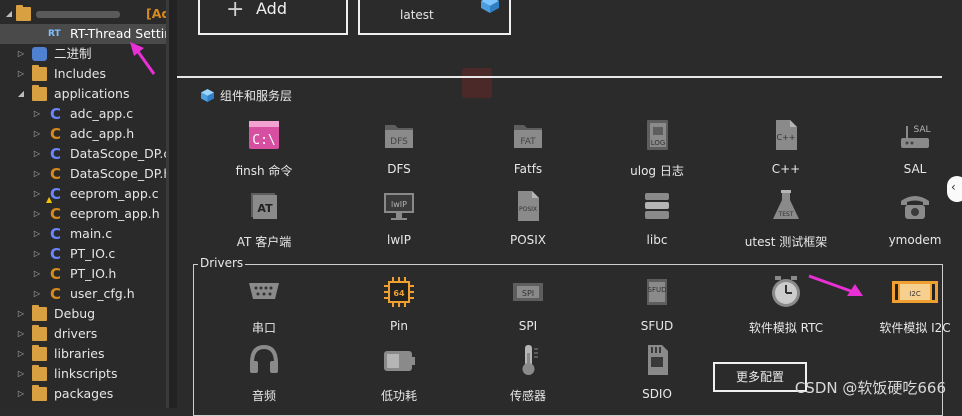  What do you see at coordinates (786, 206) in the screenshot?
I see `test-flask-icon: TEST` at bounding box center [786, 206].